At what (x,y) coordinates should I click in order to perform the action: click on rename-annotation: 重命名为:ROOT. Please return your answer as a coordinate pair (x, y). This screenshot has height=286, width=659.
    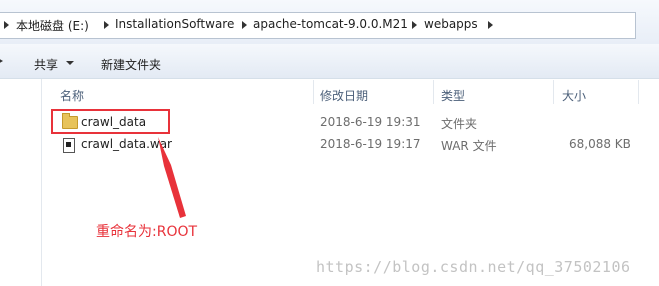
    Looking at the image, I should click on (147, 232).